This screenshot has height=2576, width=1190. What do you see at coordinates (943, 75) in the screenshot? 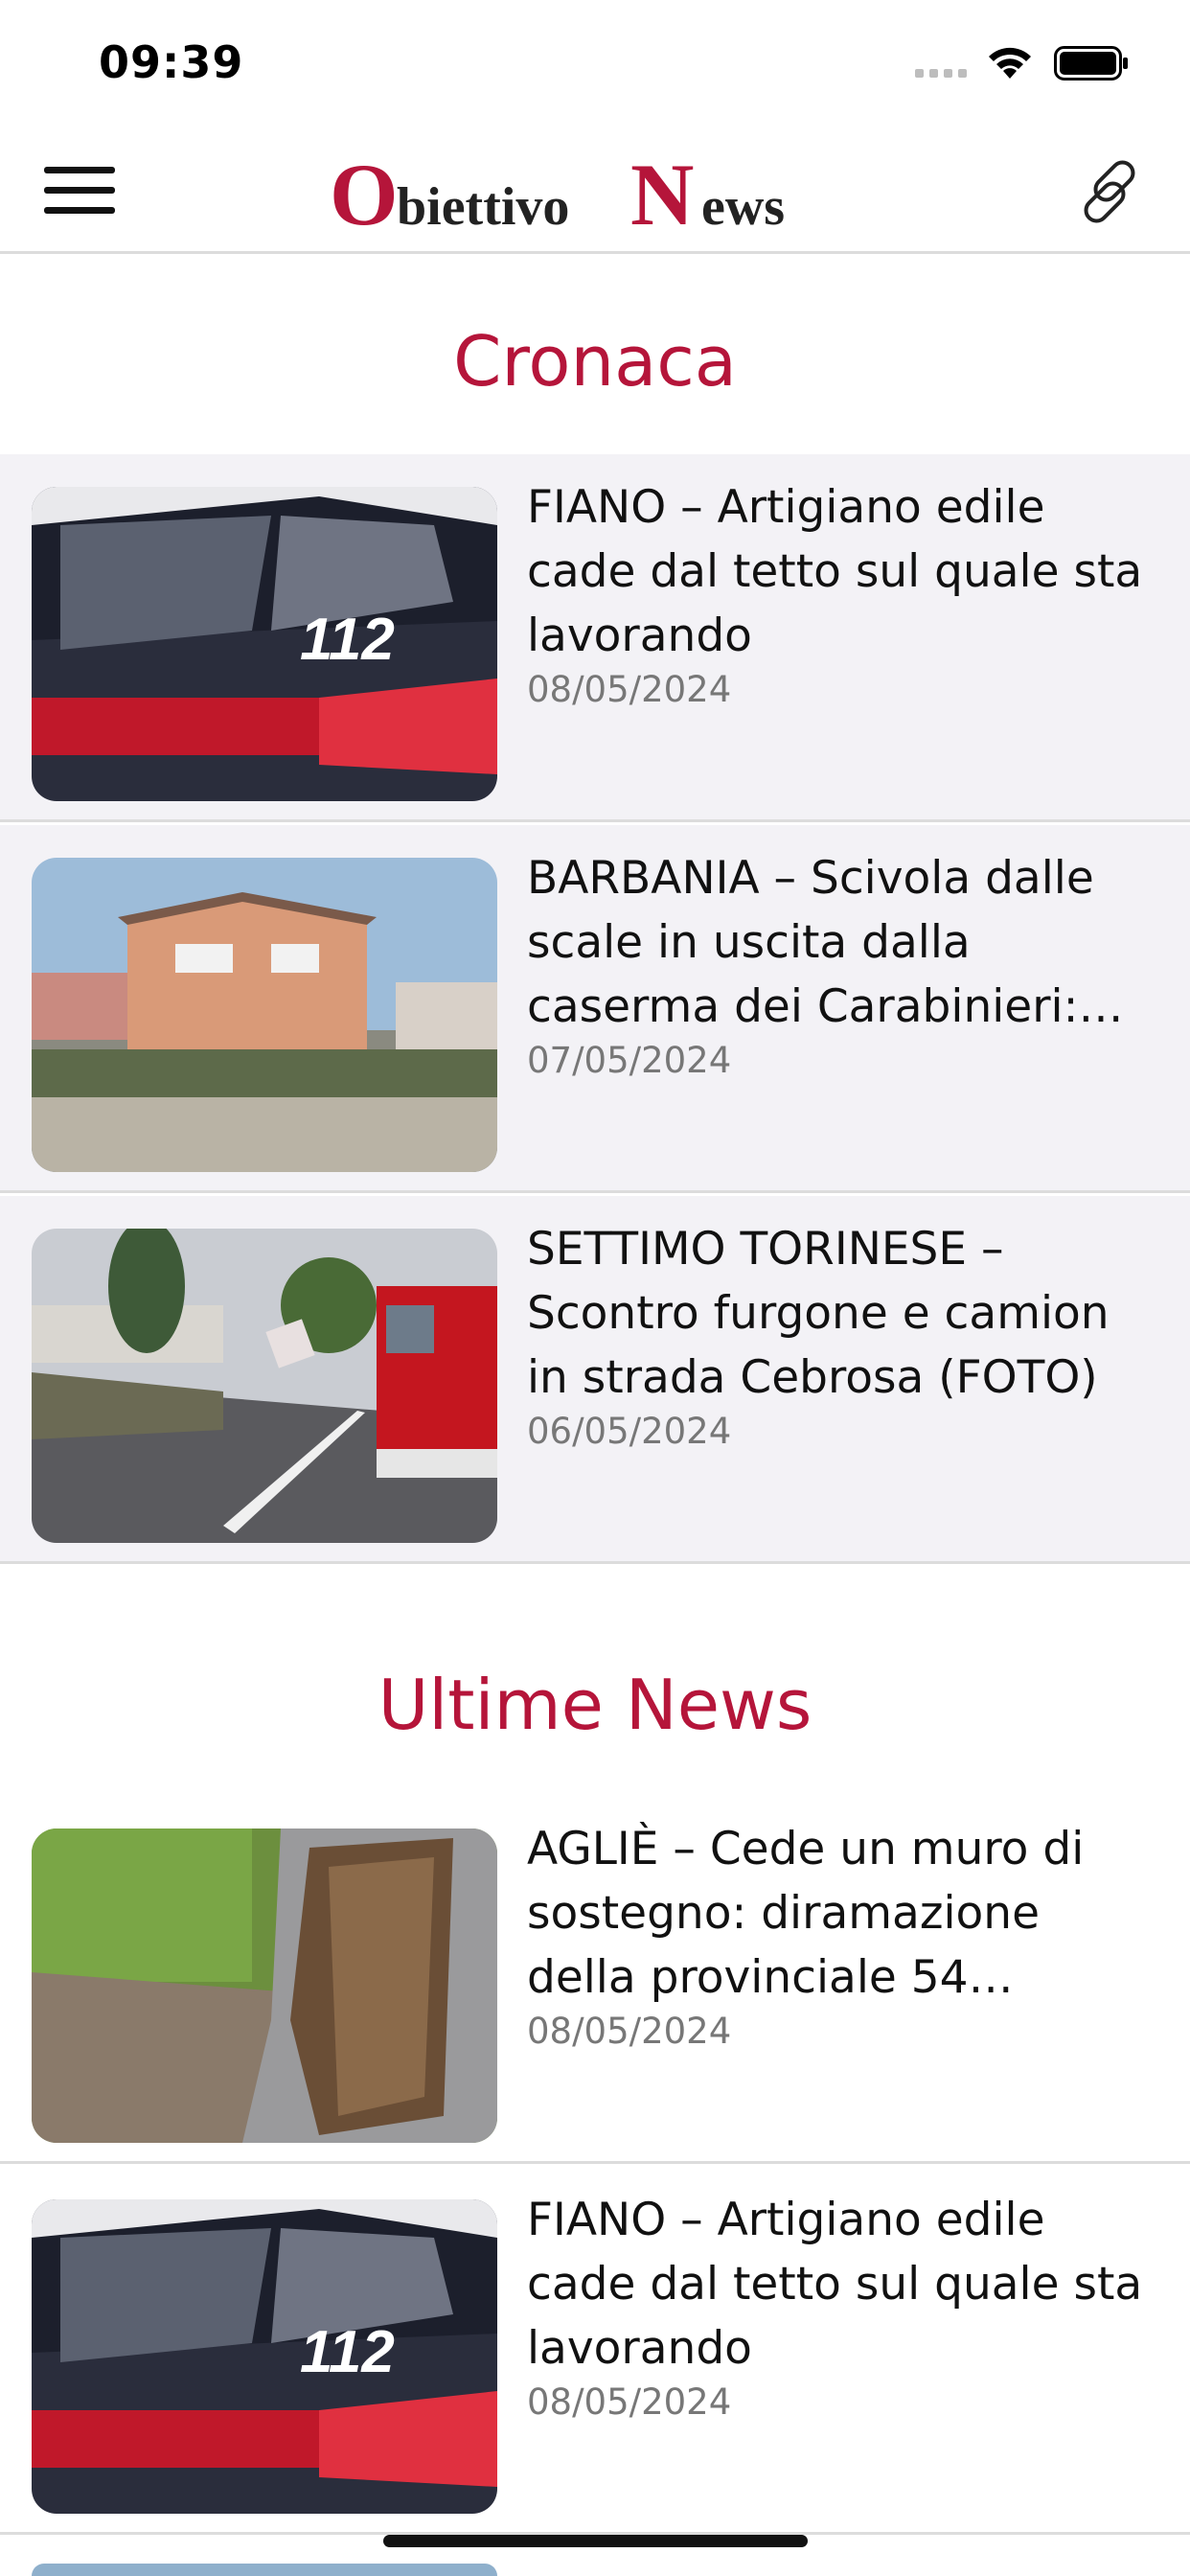
I see `cellular-signal-icon` at bounding box center [943, 75].